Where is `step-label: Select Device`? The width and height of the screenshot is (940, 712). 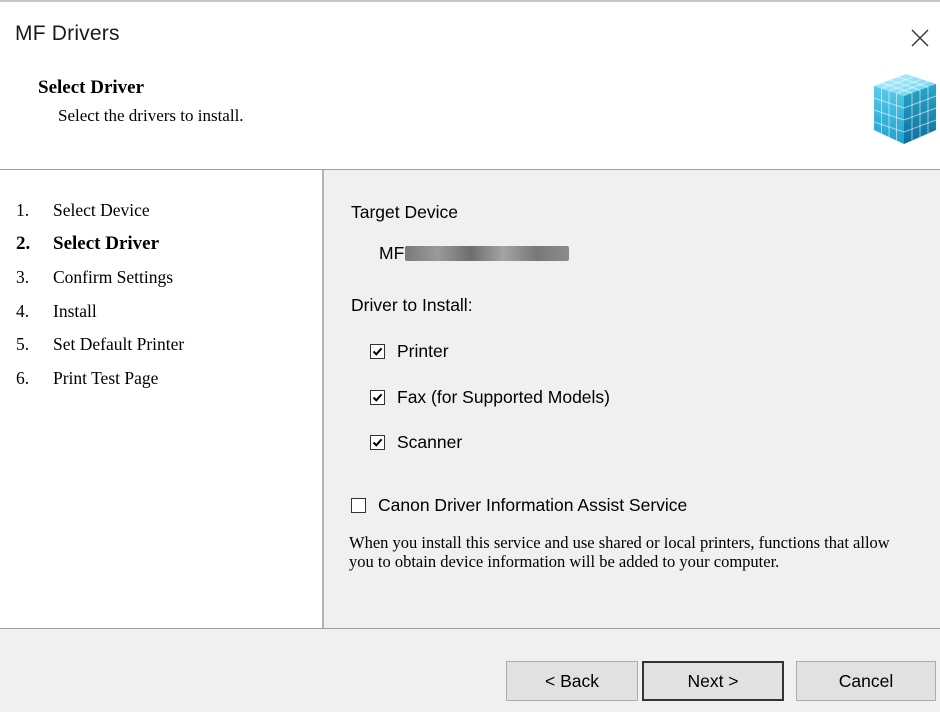 step-label: Select Device is located at coordinates (101, 210).